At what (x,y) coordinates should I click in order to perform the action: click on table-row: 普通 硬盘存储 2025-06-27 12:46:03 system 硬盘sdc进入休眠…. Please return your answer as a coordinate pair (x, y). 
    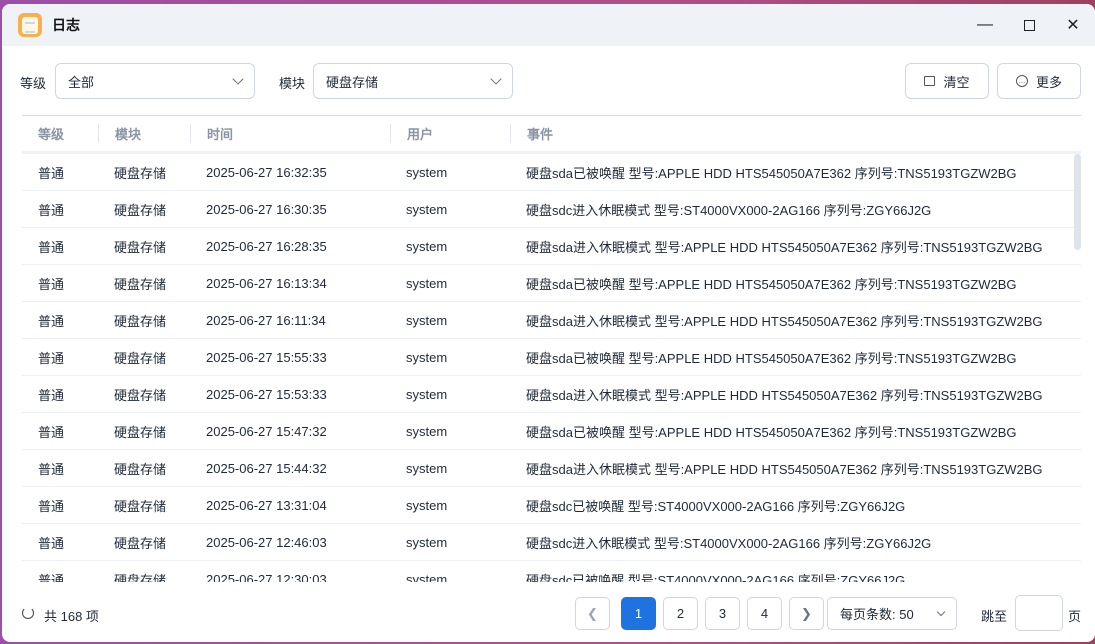
    Looking at the image, I should click on (551, 542).